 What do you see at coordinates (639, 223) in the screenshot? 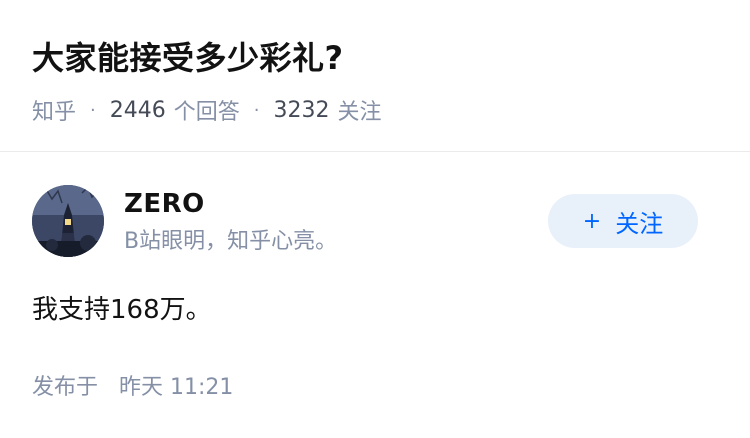
I see `follow-button-label: 关注` at bounding box center [639, 223].